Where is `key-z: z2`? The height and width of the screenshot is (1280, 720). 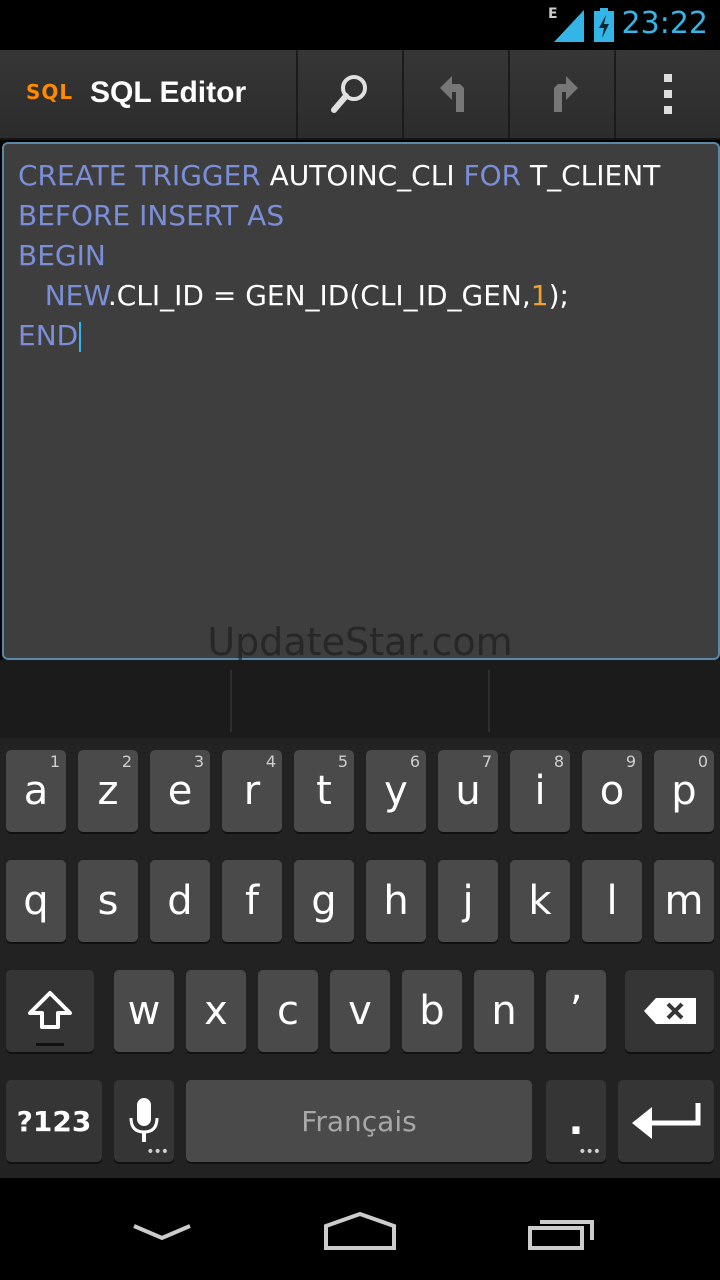 key-z: z2 is located at coordinates (108, 791).